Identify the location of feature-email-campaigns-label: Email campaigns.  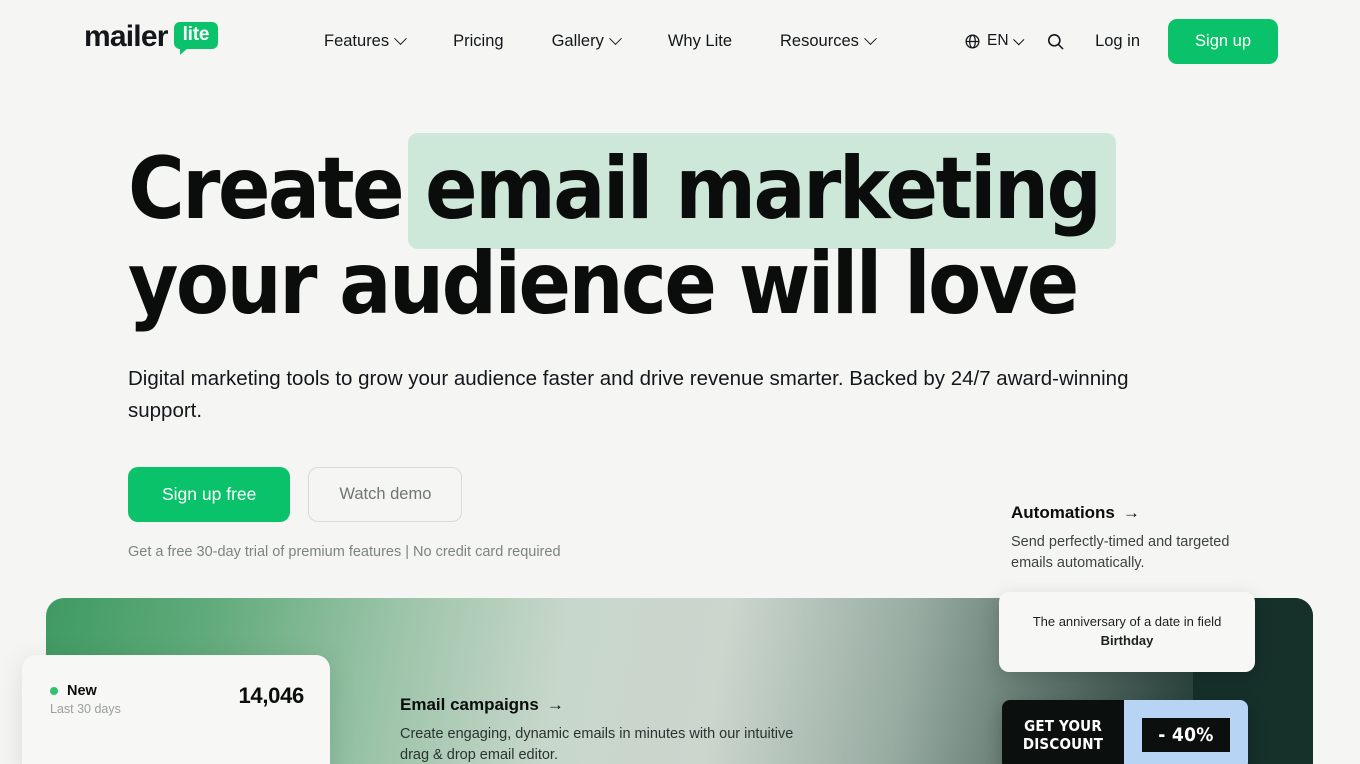
(469, 704).